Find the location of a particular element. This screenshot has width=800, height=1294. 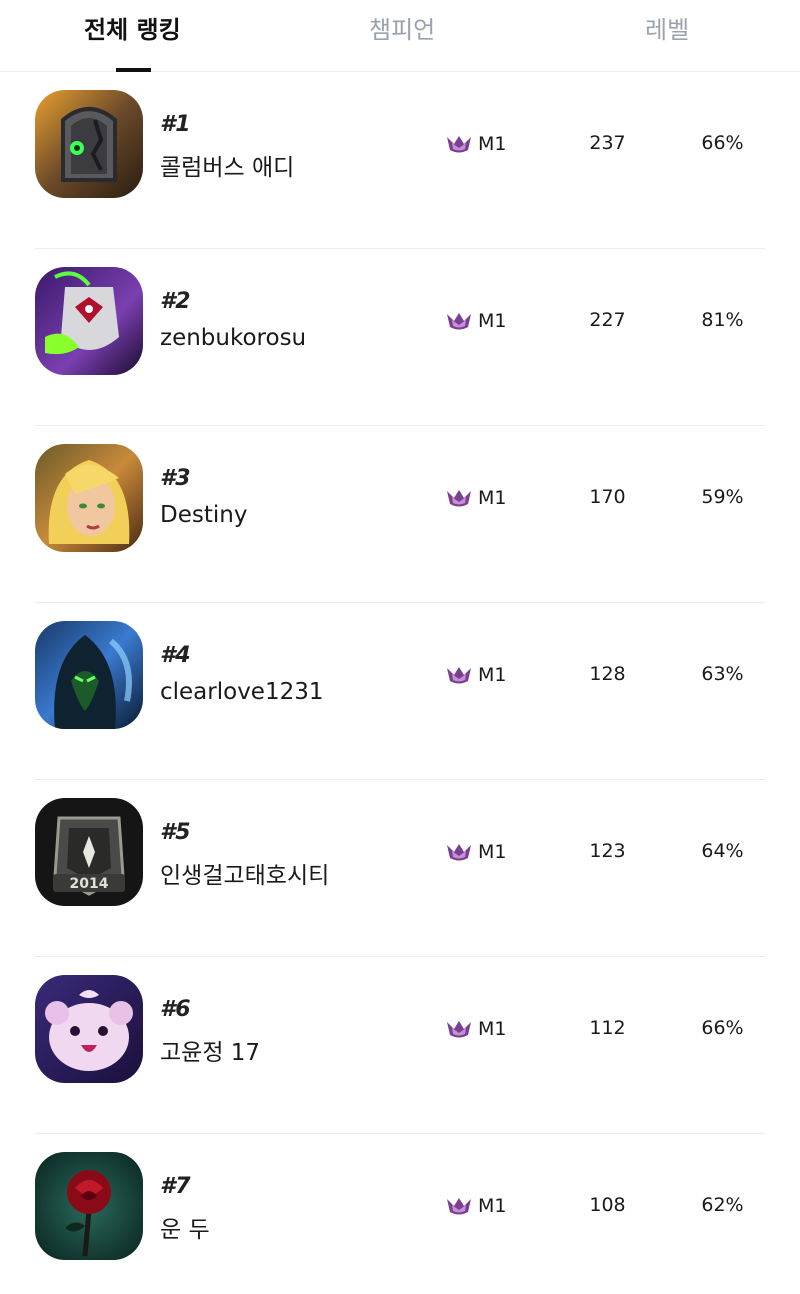

games-played: 227 is located at coordinates (607, 320).